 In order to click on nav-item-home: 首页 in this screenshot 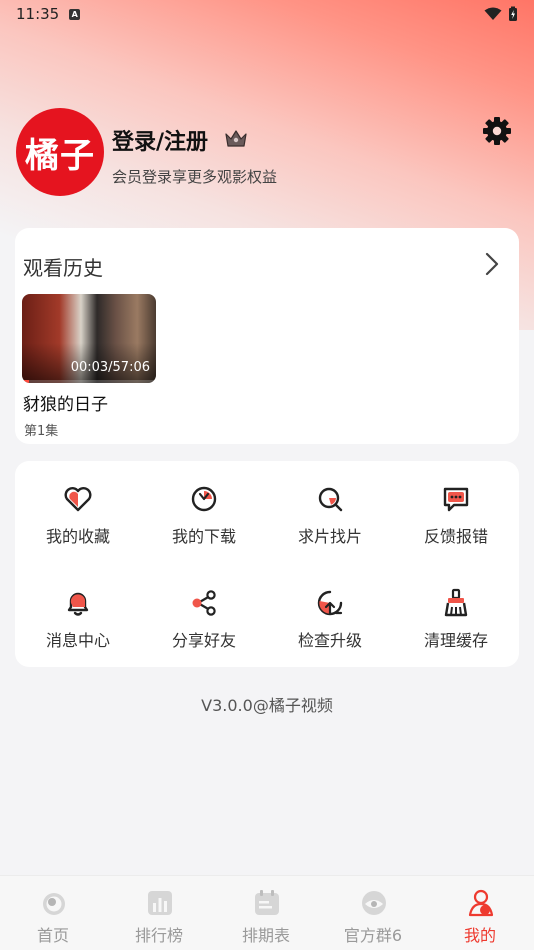, I will do `click(53, 913)`.